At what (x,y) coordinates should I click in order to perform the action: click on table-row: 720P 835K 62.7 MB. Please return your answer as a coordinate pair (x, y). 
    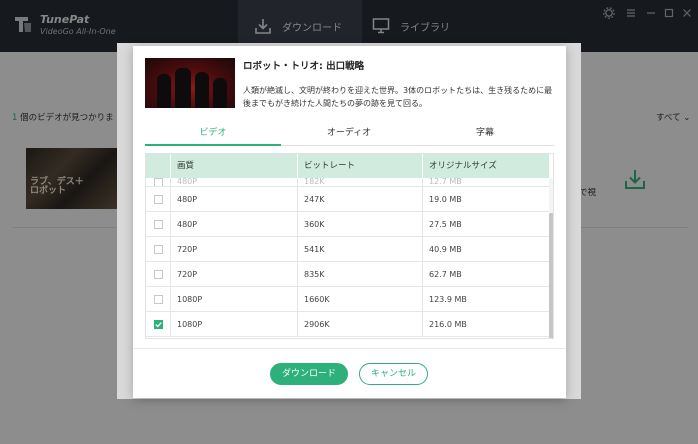
    Looking at the image, I should click on (347, 274).